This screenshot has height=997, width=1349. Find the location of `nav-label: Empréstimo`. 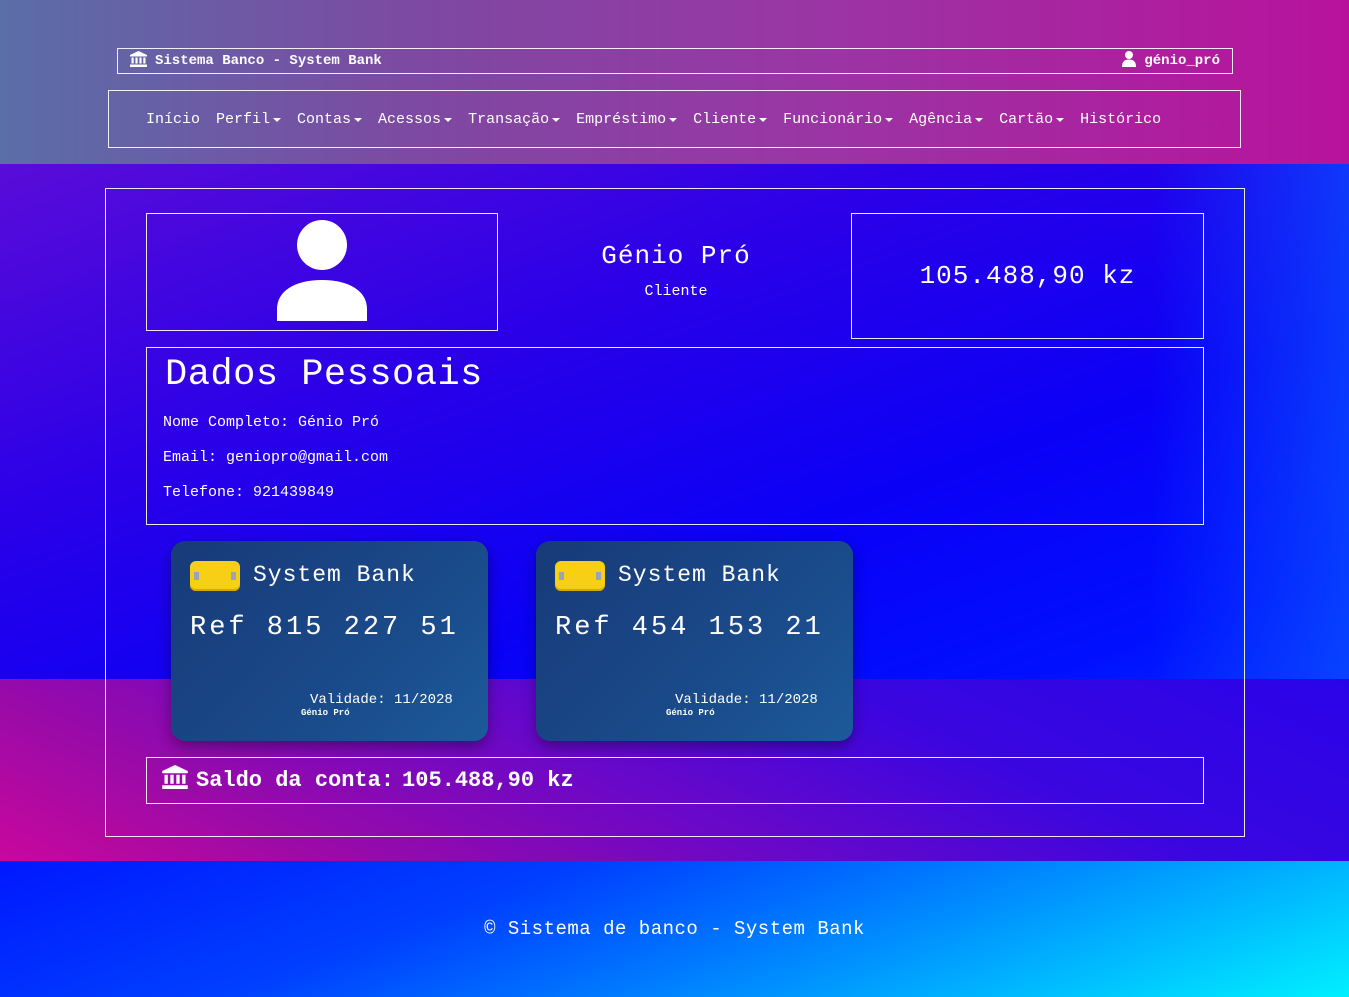

nav-label: Empréstimo is located at coordinates (621, 119).